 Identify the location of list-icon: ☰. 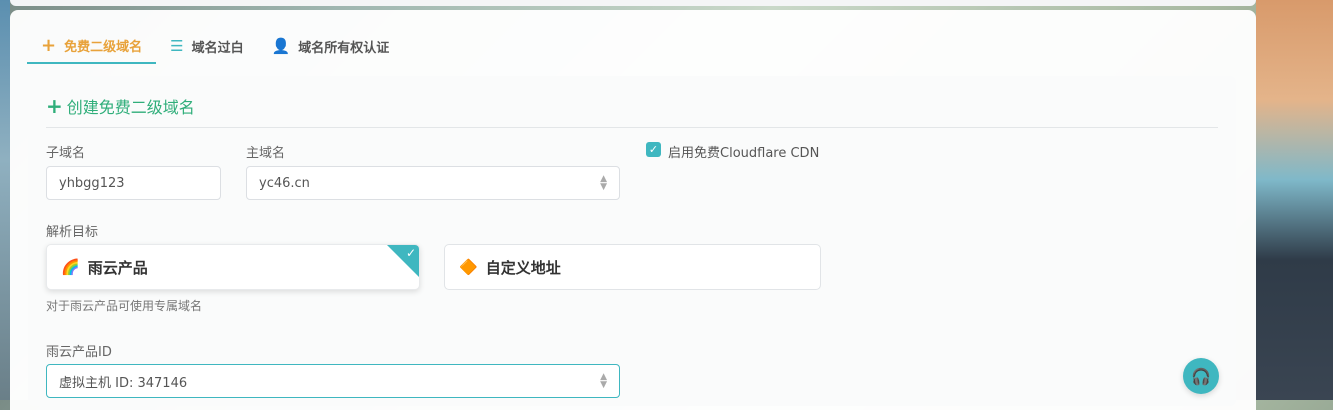
(177, 46).